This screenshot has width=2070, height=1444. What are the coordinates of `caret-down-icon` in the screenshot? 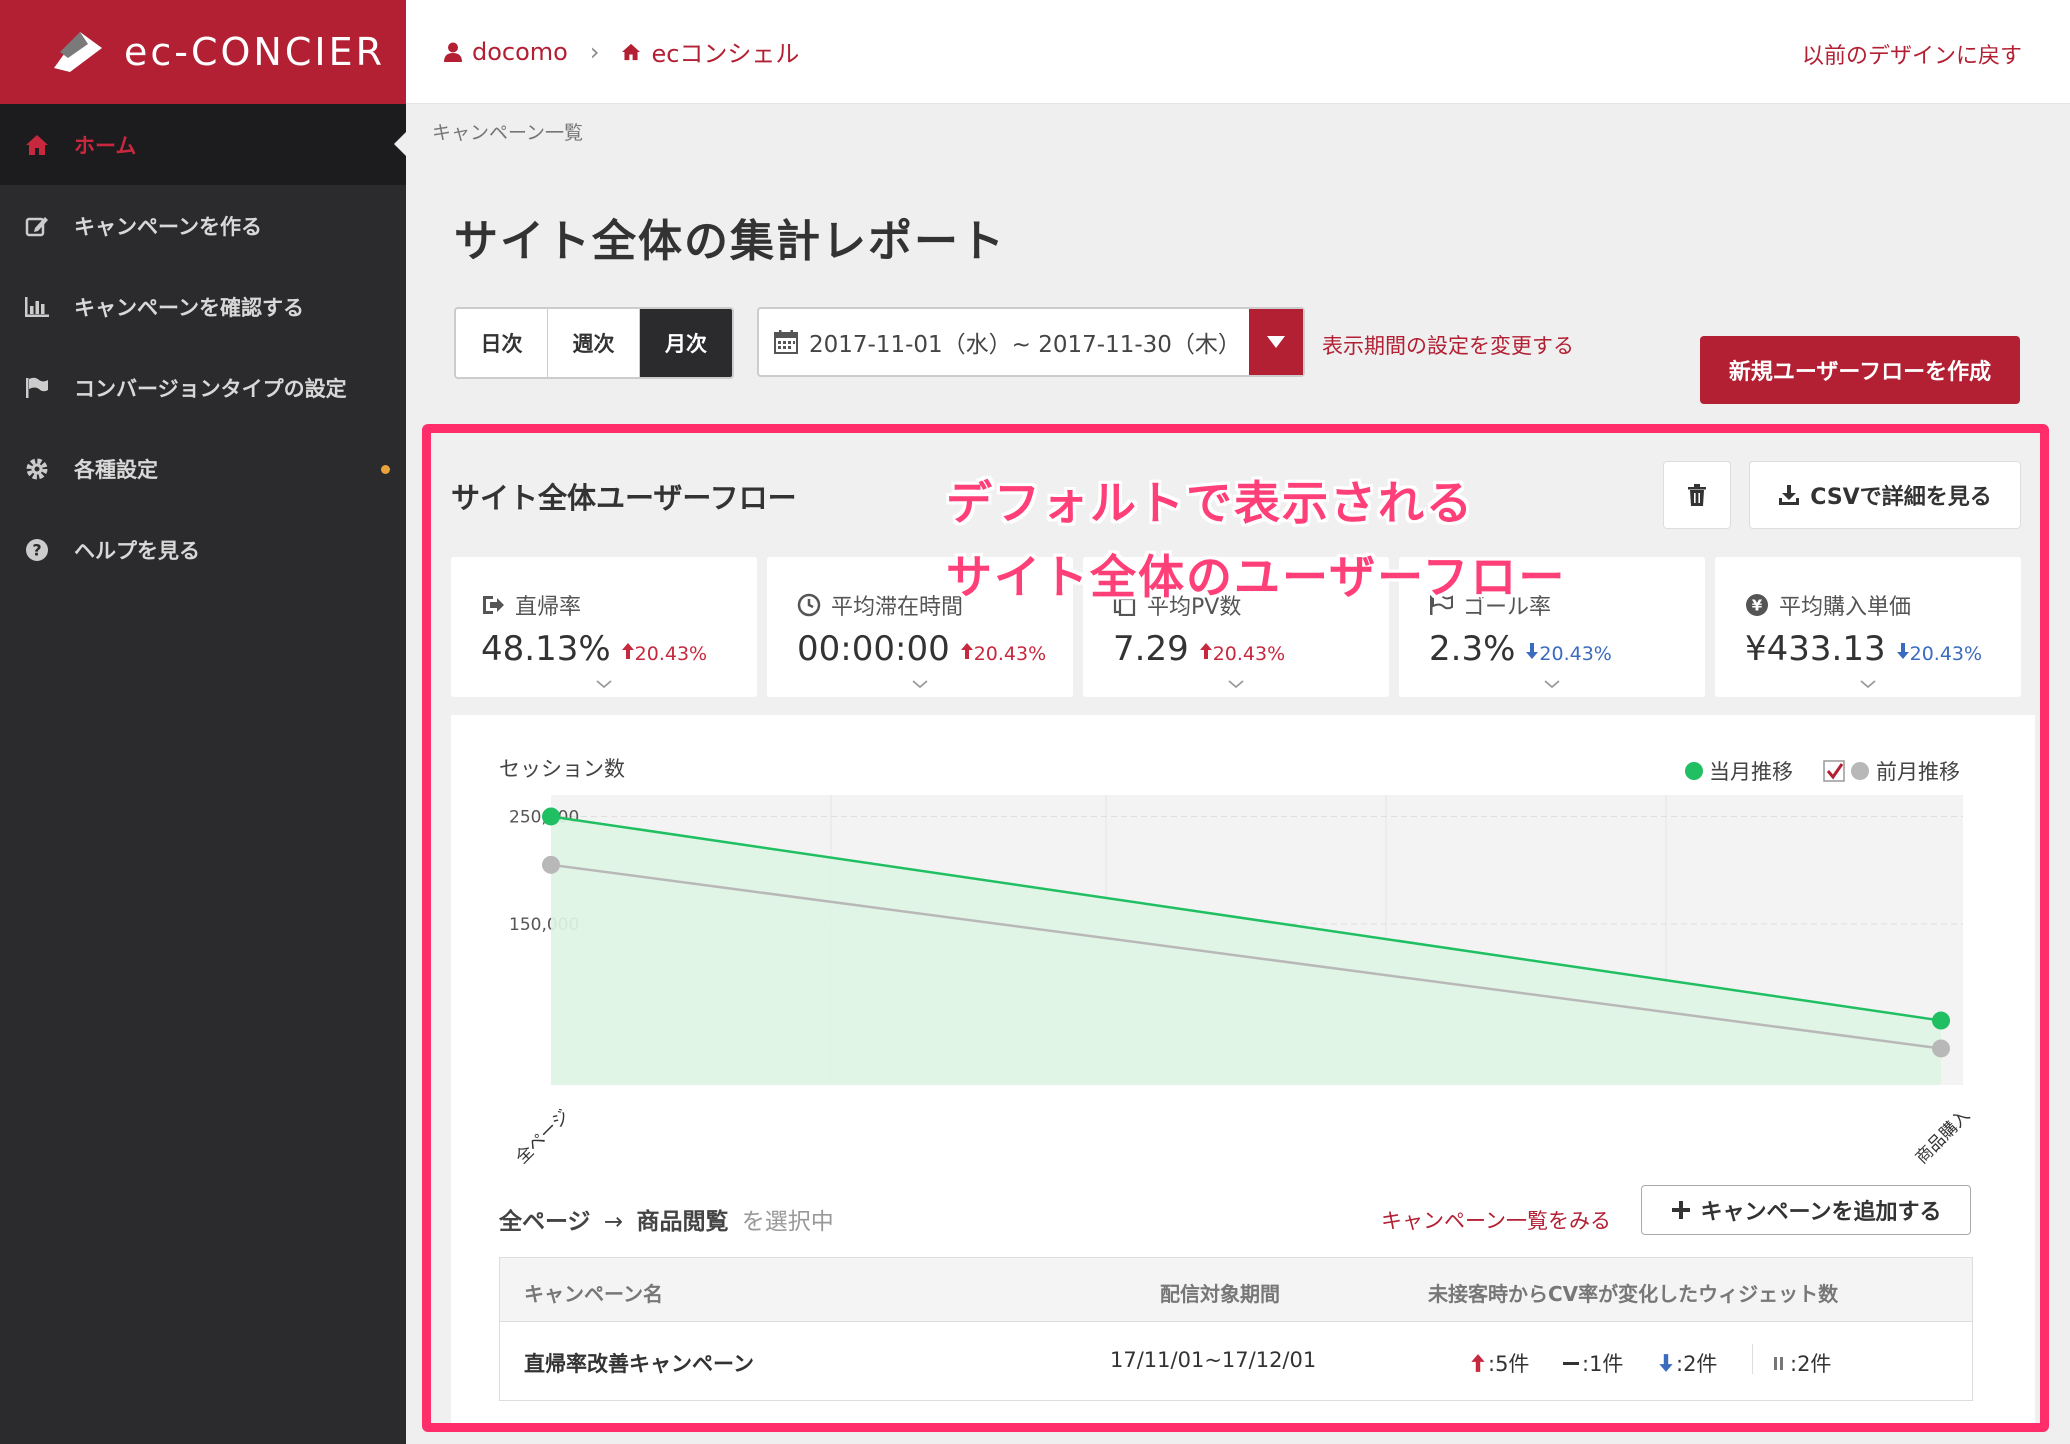 It's located at (1276, 342).